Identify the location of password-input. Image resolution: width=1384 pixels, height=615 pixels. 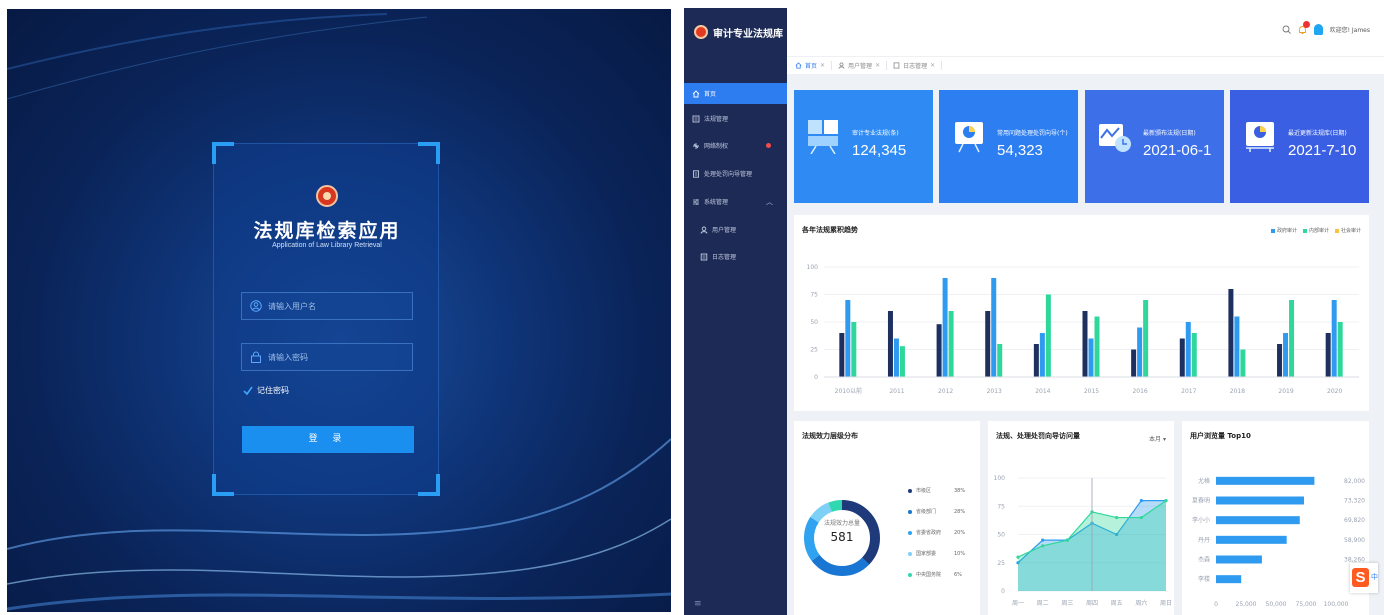
(338, 357).